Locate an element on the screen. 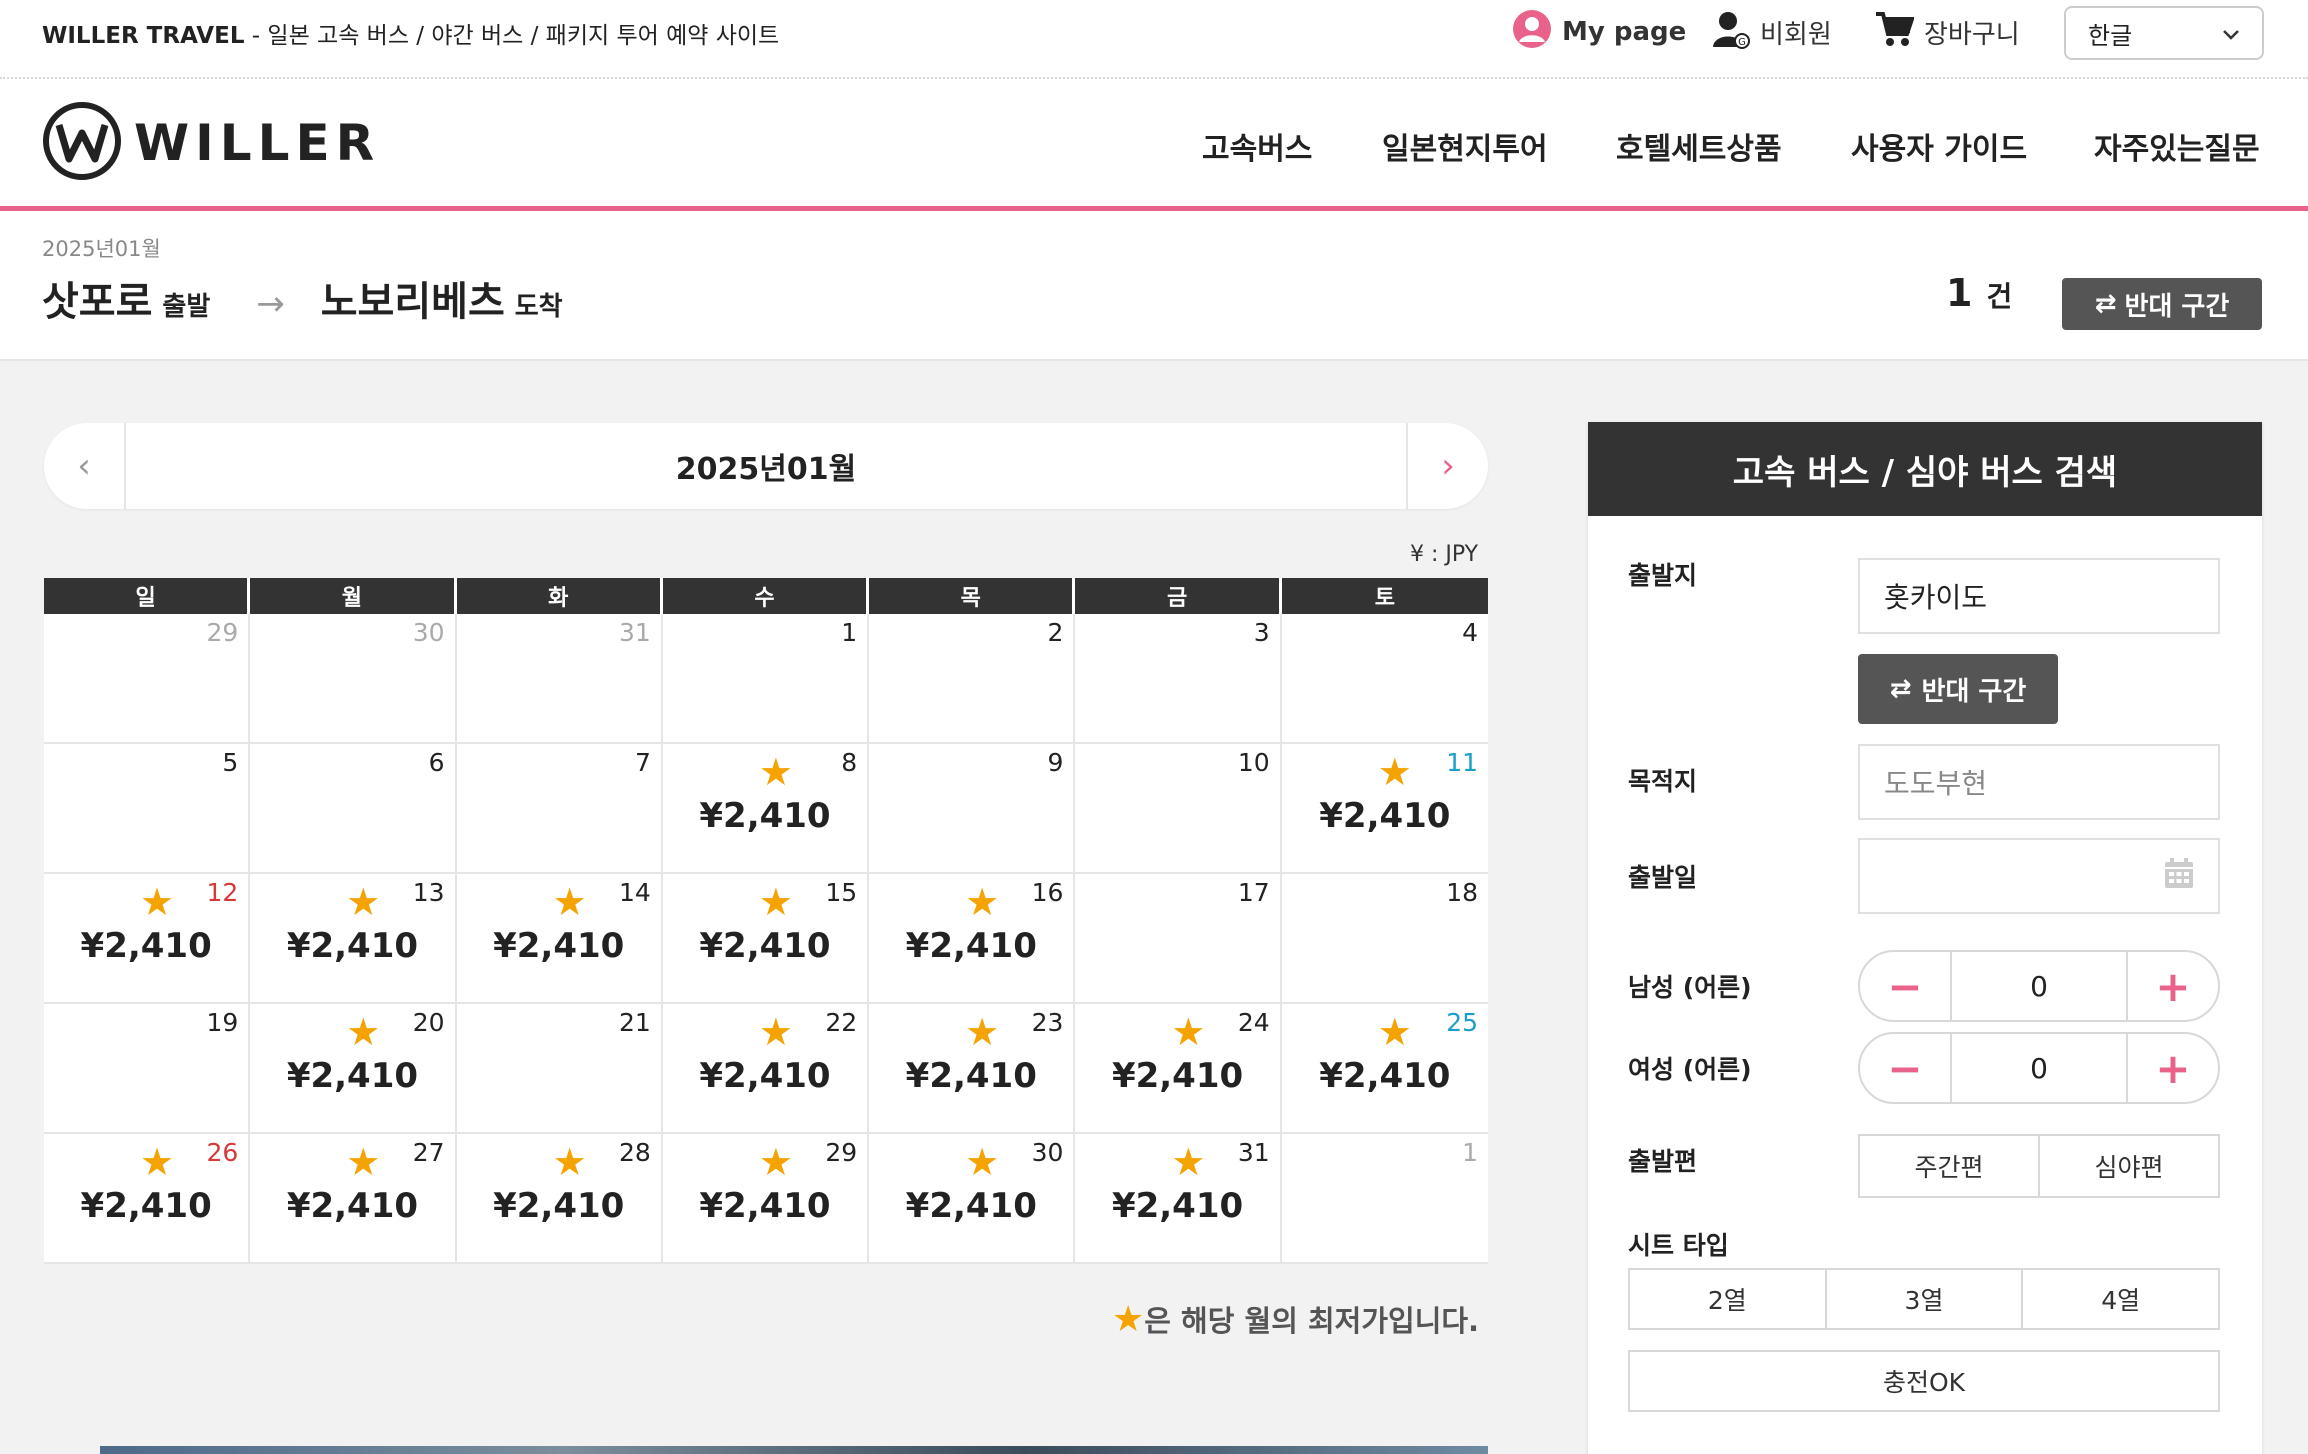 The height and width of the screenshot is (1454, 2308). language-select: 한글 is located at coordinates (2164, 33).